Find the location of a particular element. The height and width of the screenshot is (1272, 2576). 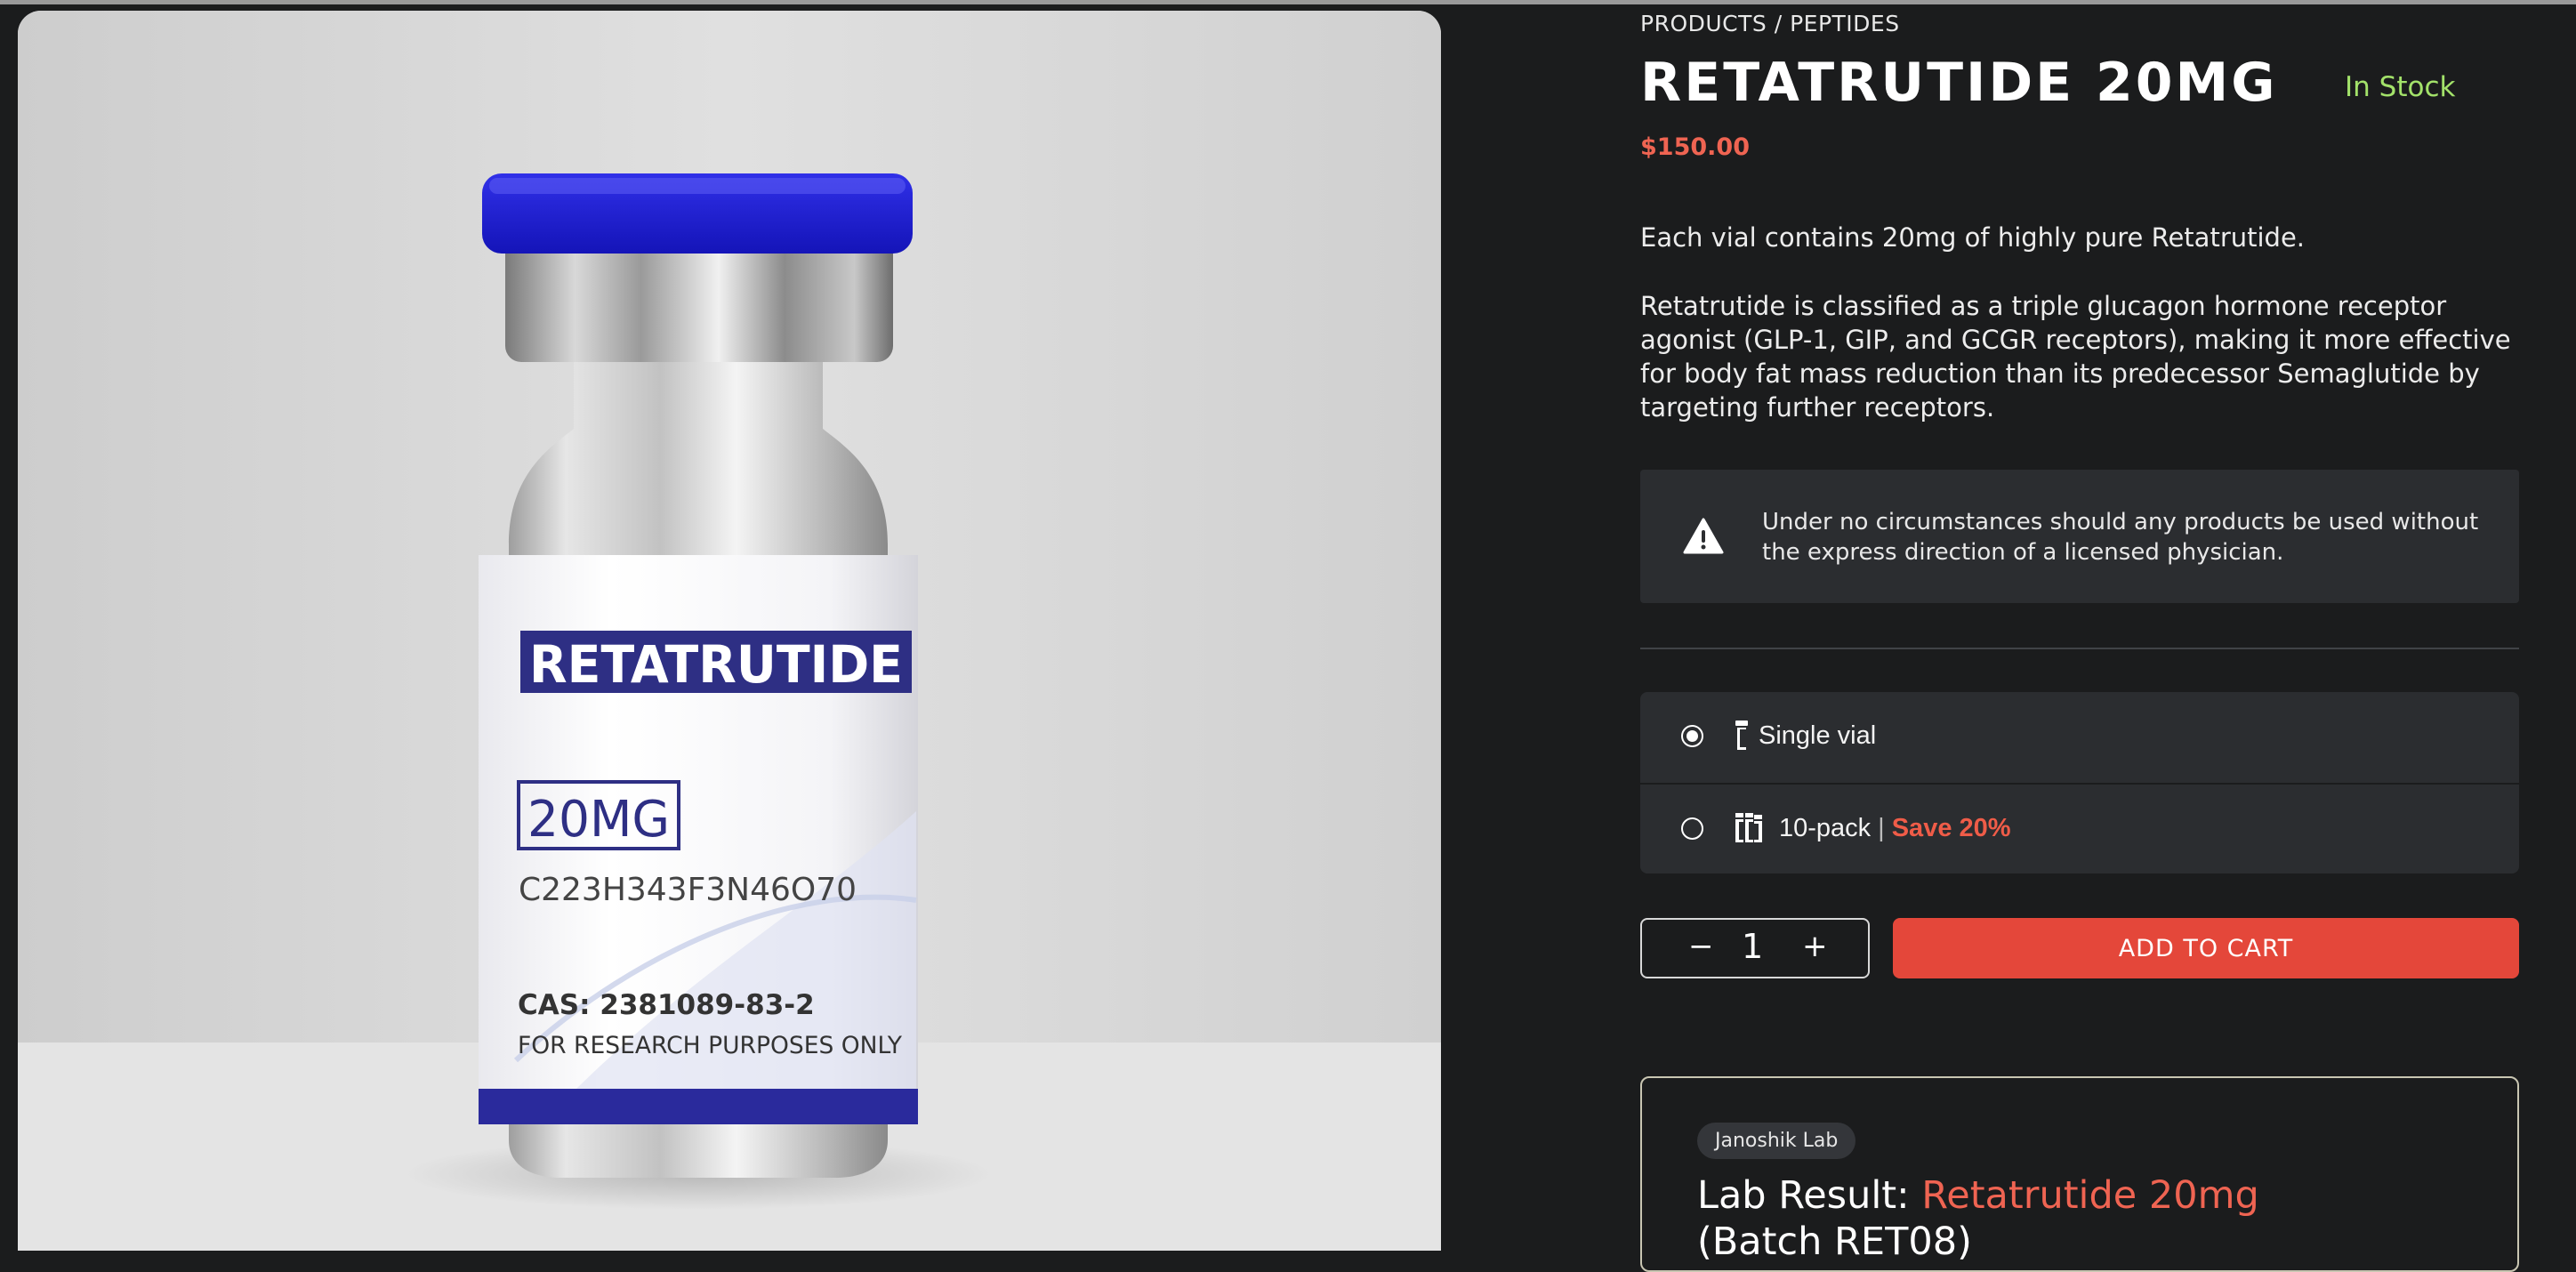

product-price: $150.00 is located at coordinates (1695, 147).